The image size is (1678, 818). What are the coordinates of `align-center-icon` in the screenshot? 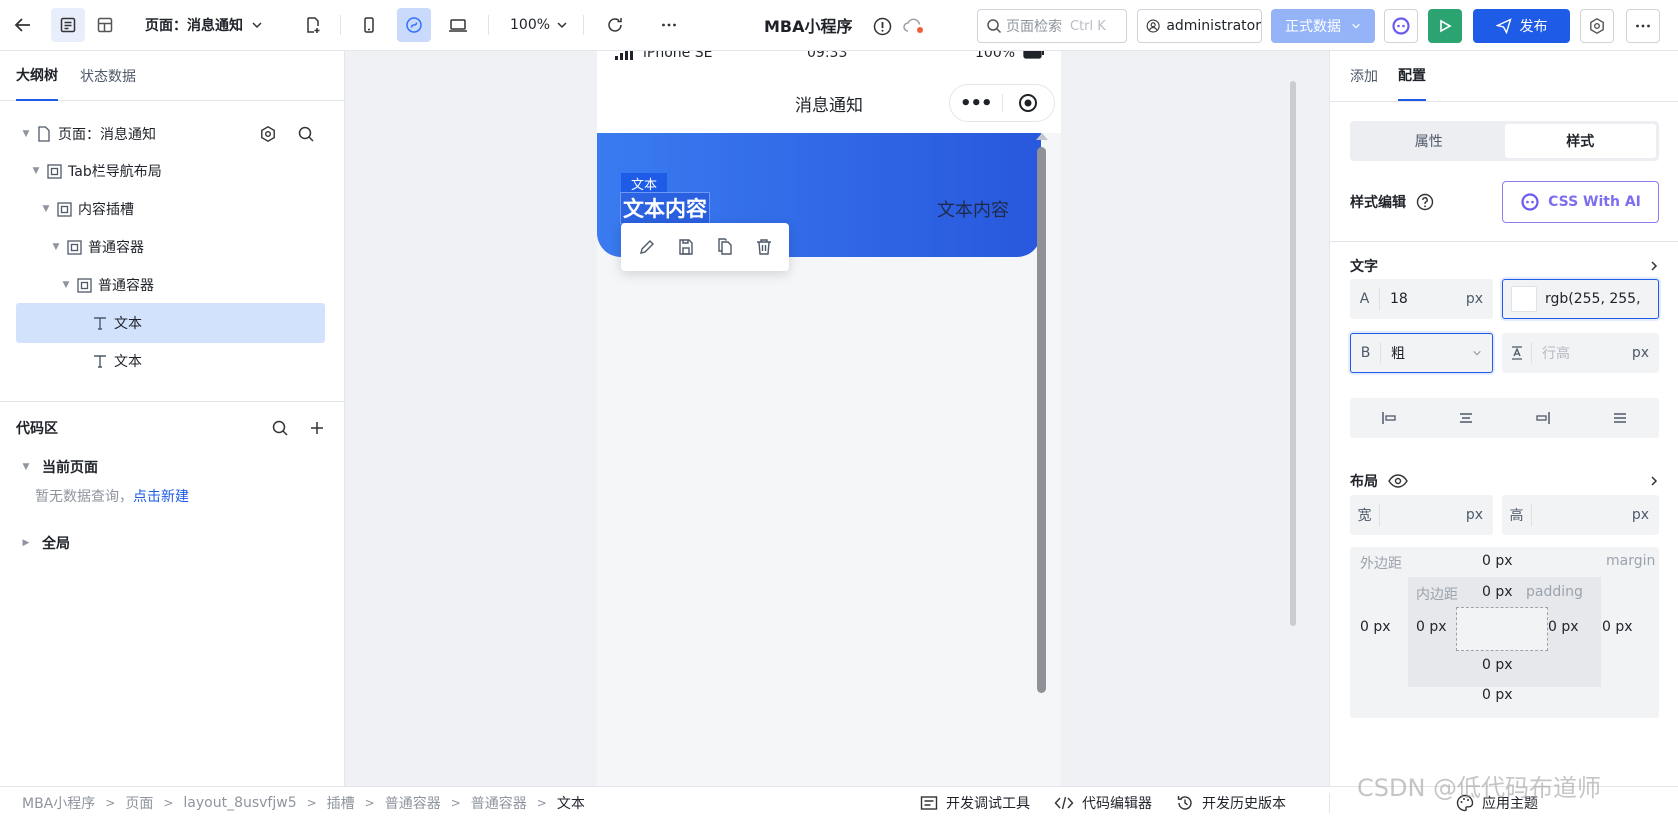 It's located at (1466, 418).